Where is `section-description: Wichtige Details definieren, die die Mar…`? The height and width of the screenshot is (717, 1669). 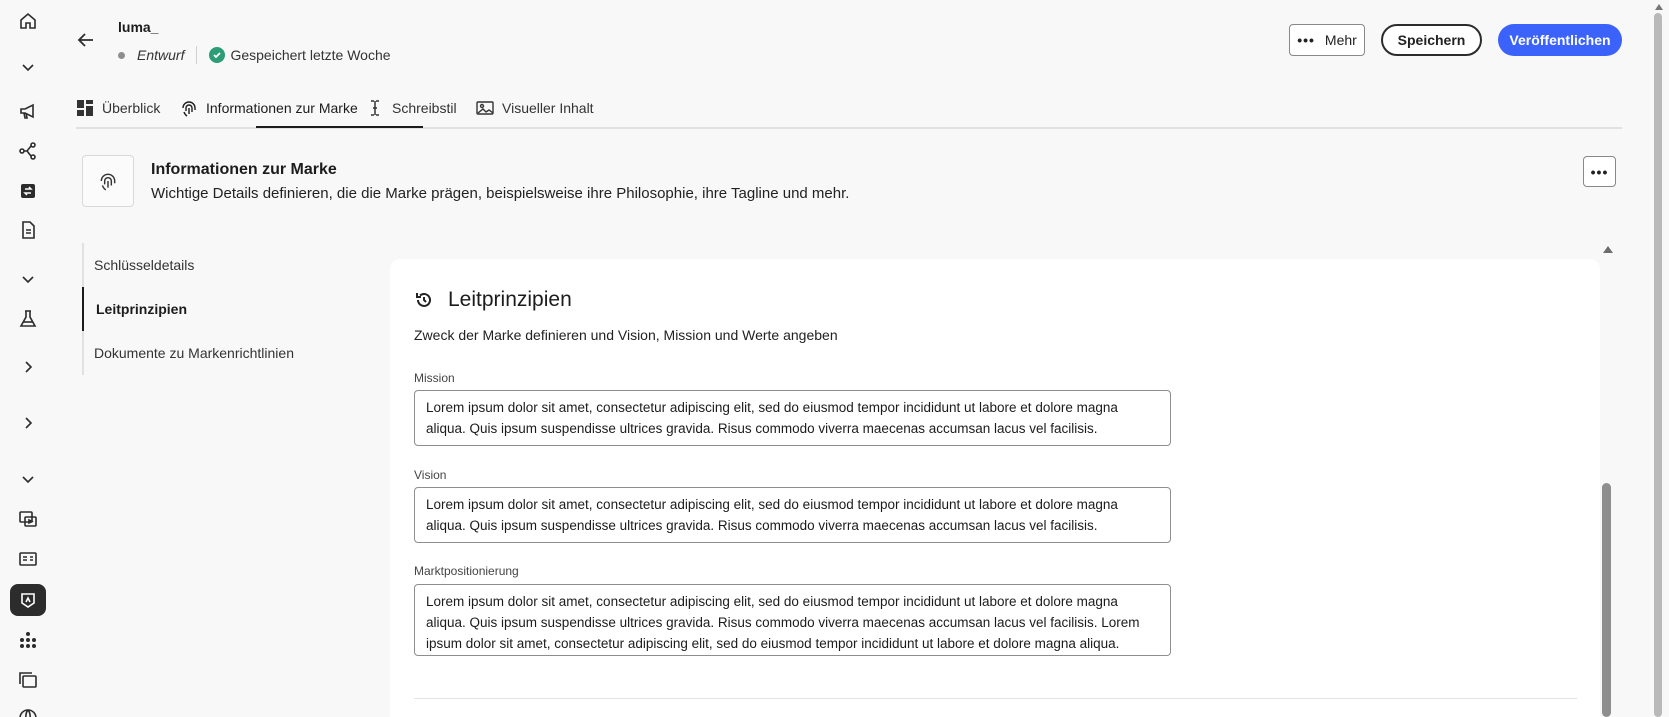 section-description: Wichtige Details definieren, die die Mar… is located at coordinates (500, 193).